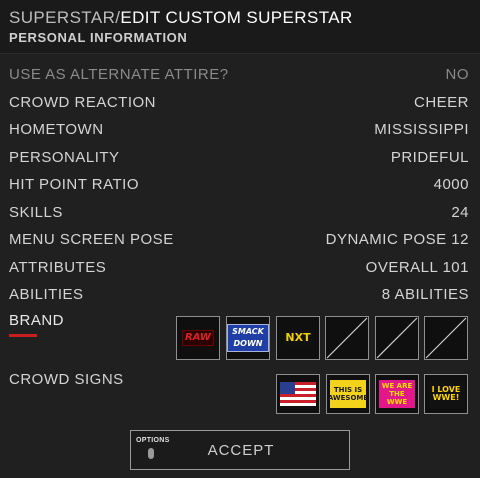 The image size is (480, 478). Describe the element at coordinates (397, 239) in the screenshot. I see `setting-value: DYNAMIC POSE 12` at that location.